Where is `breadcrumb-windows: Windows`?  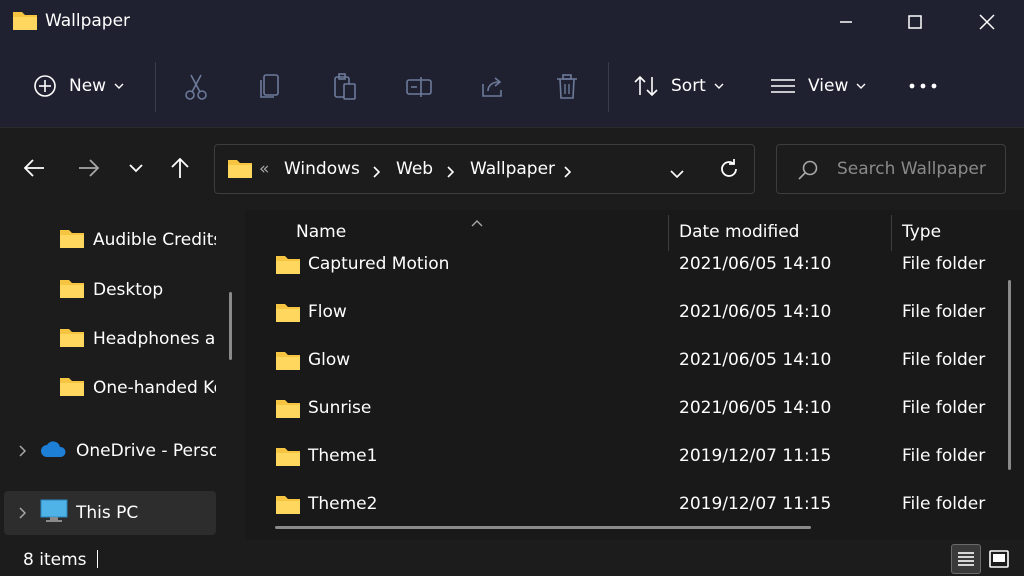 breadcrumb-windows: Windows is located at coordinates (322, 169).